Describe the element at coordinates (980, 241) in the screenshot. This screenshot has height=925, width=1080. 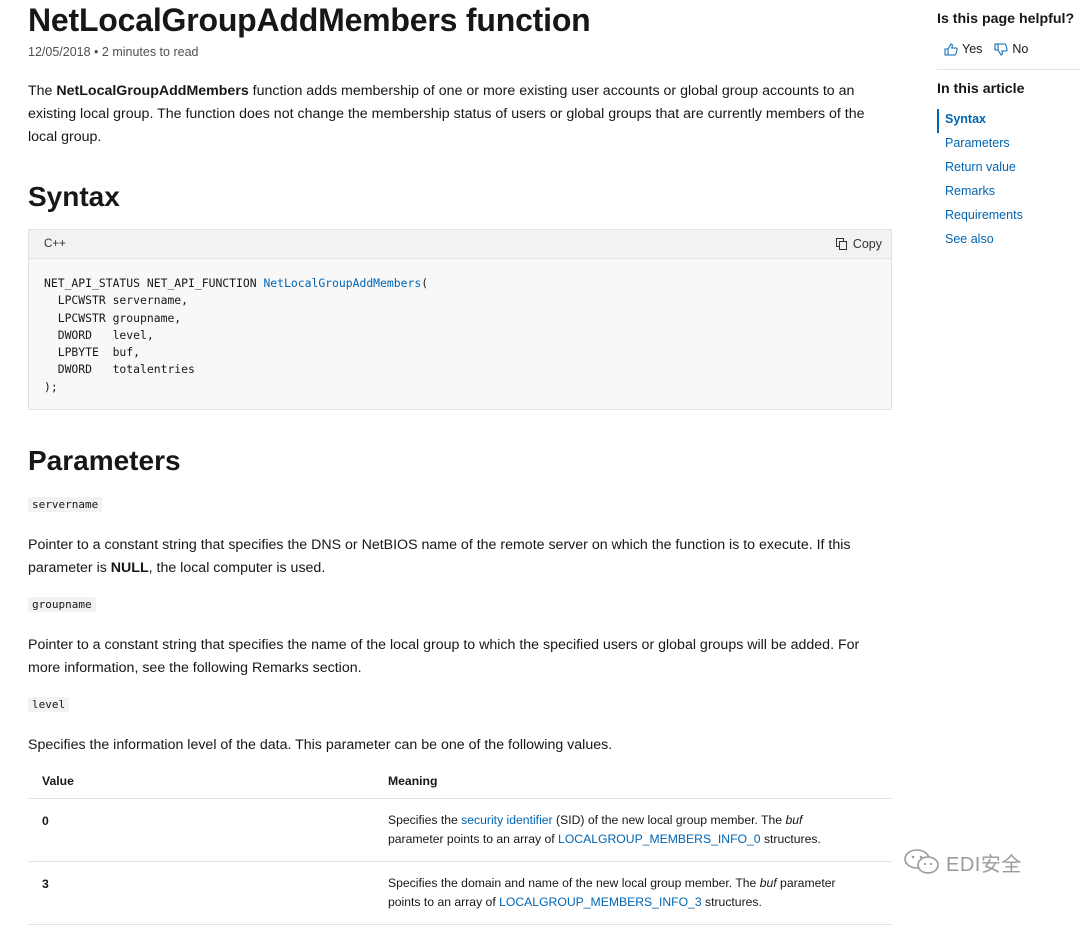
I see `toc-item-see-also: See also` at that location.